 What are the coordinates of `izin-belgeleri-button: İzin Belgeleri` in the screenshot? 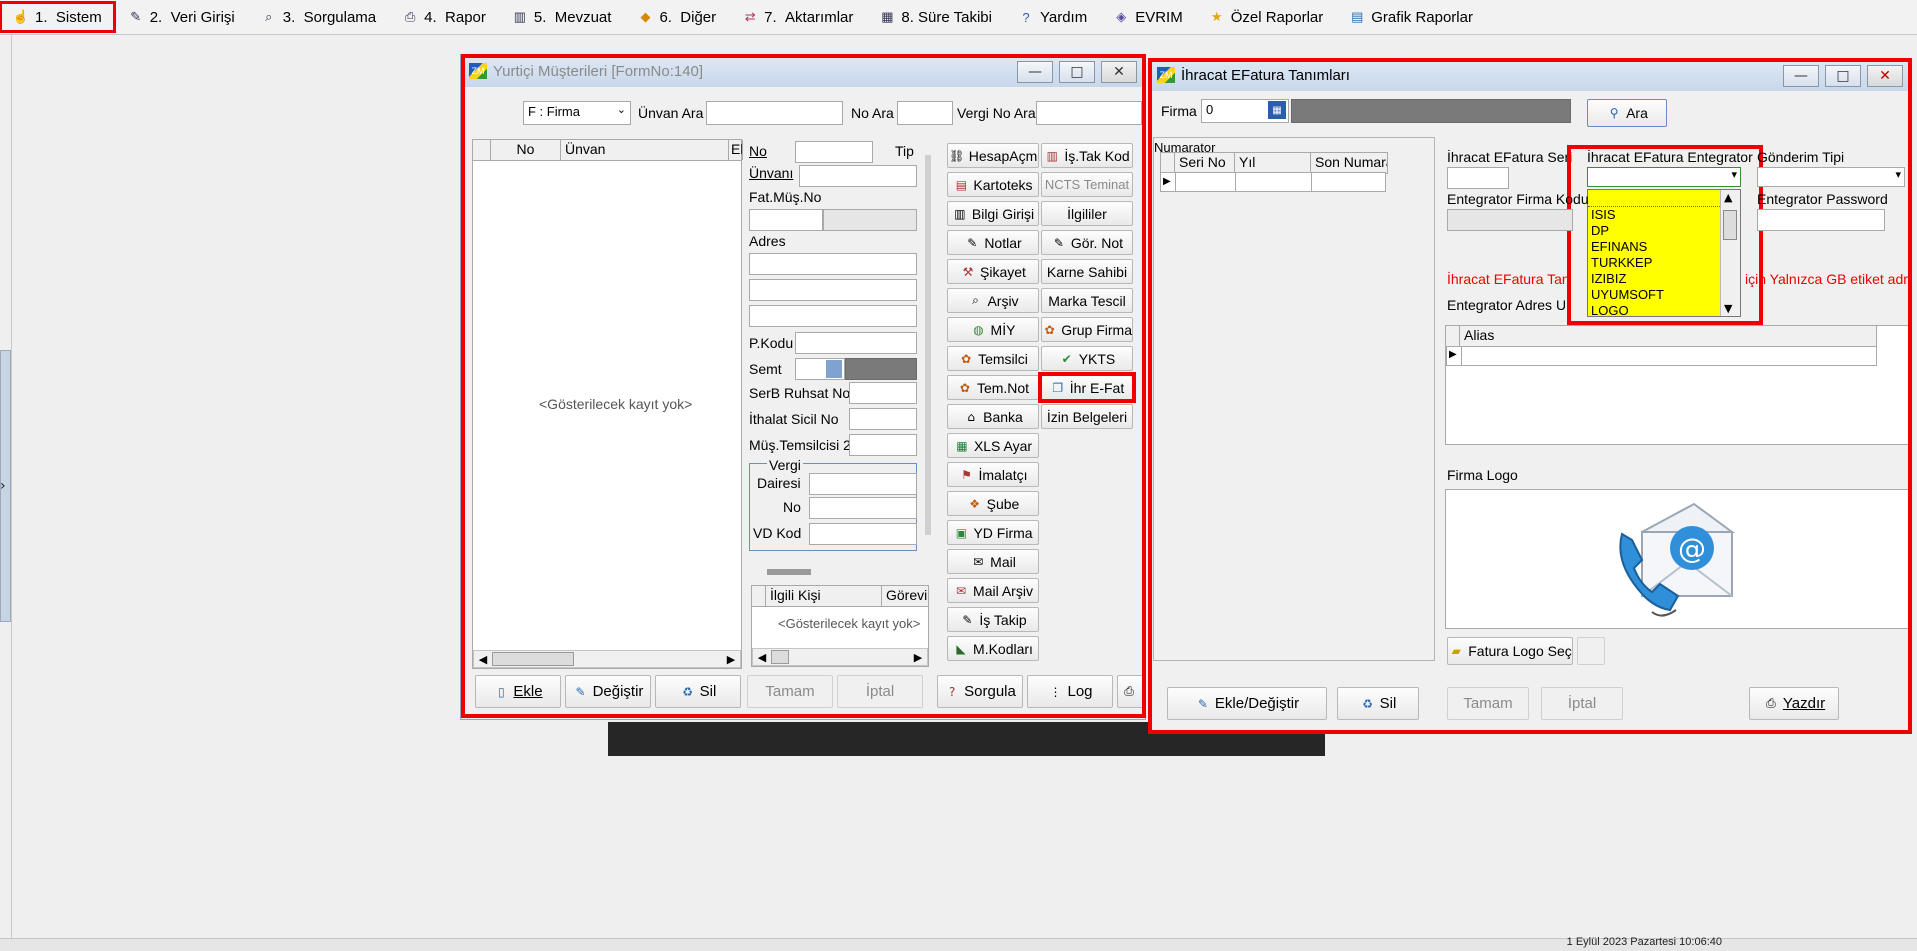 It's located at (1087, 416).